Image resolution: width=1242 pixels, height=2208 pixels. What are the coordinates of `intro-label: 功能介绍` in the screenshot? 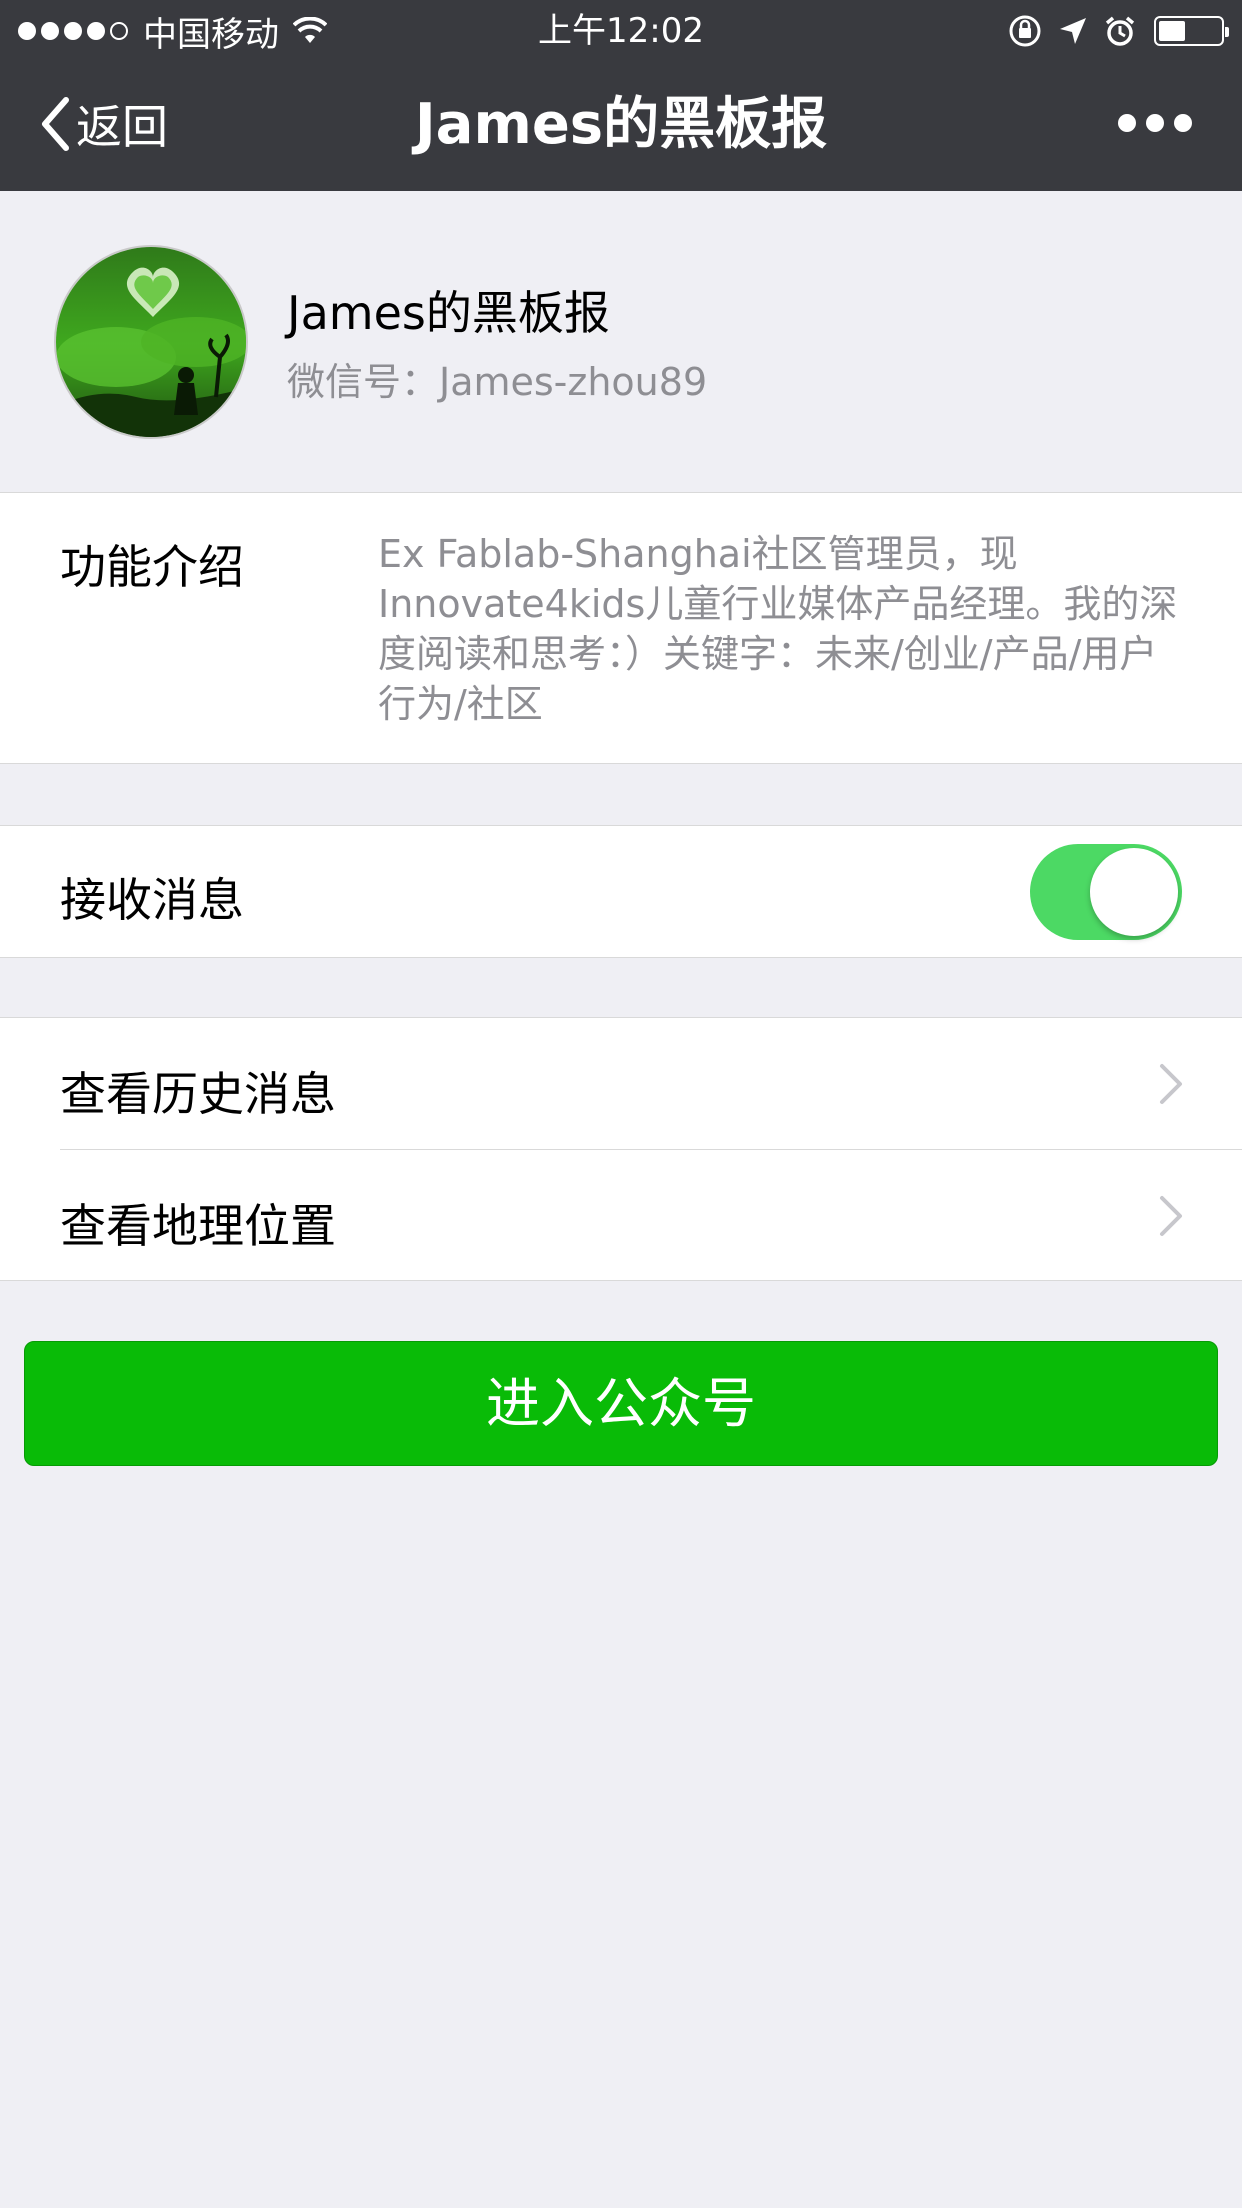 It's located at (152, 567).